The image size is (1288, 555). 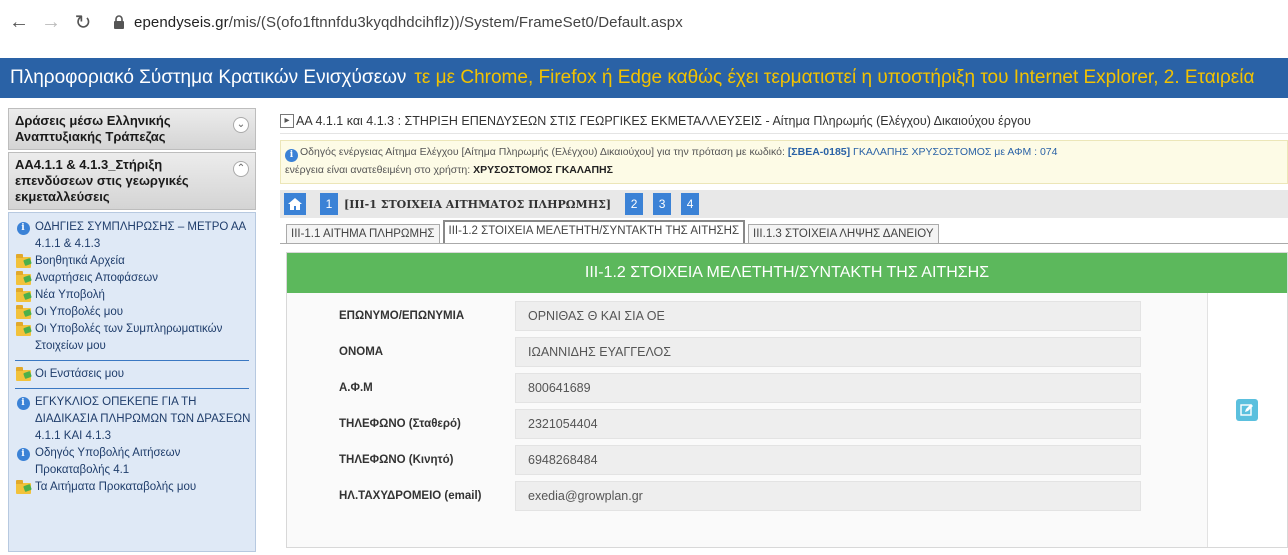 What do you see at coordinates (954, 152) in the screenshot?
I see `beneficiary-name: ΓΚΑΛΑΠΗΣ ΧΡΥΣΟΣΤΟΜΟΣ με ΑΦΜ : 074` at bounding box center [954, 152].